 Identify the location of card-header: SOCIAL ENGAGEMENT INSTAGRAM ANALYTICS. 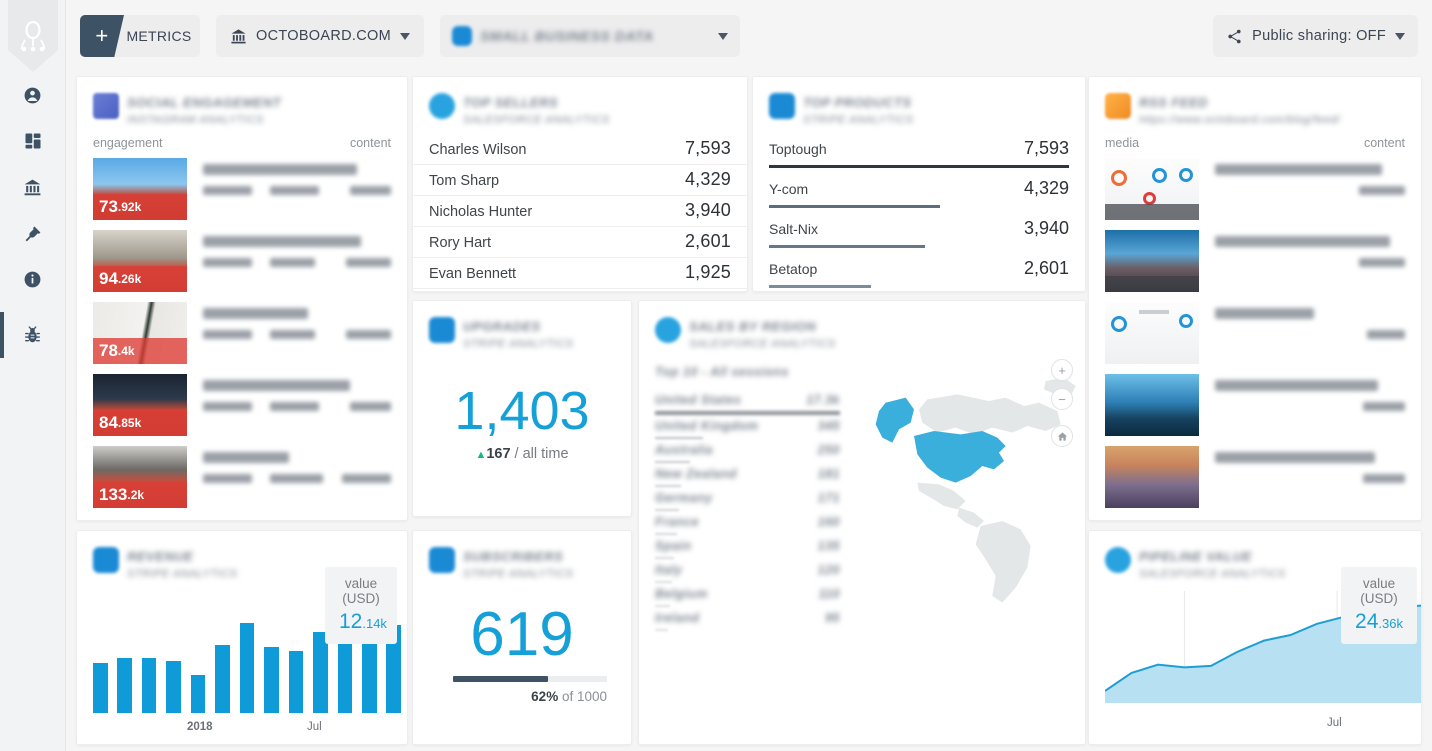
(242, 101).